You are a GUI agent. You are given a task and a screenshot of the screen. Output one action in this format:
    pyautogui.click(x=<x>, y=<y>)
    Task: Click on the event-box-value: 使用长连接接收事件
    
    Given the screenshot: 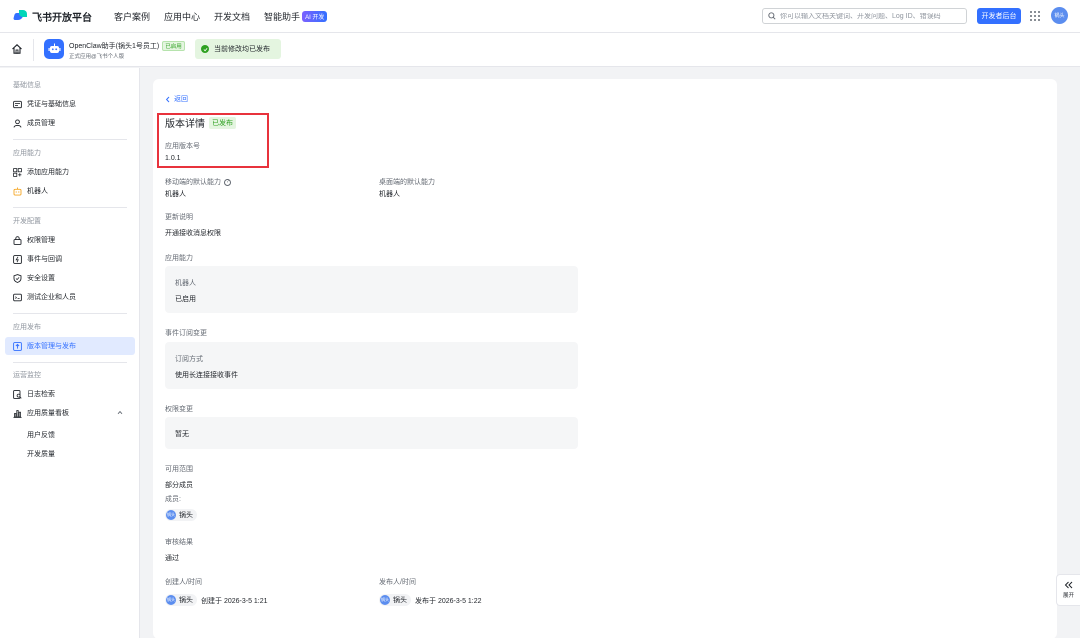 What is the action you would take?
    pyautogui.click(x=206, y=375)
    